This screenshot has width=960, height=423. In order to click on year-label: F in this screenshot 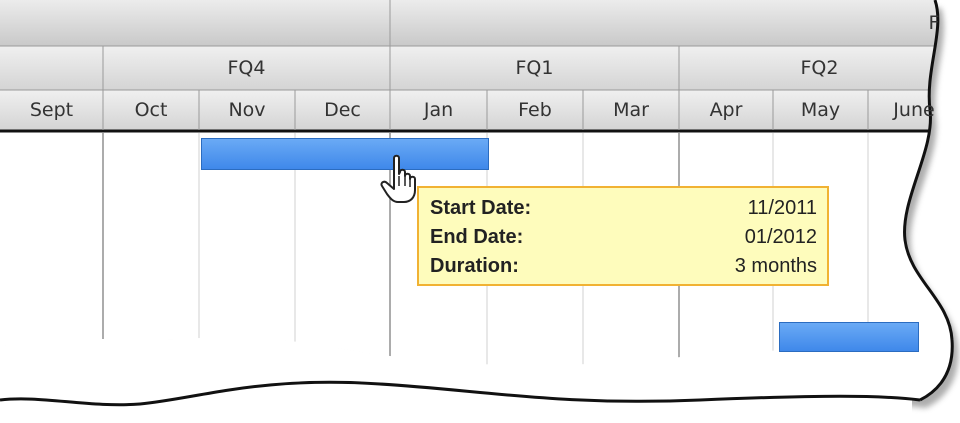, I will do `click(934, 23)`.